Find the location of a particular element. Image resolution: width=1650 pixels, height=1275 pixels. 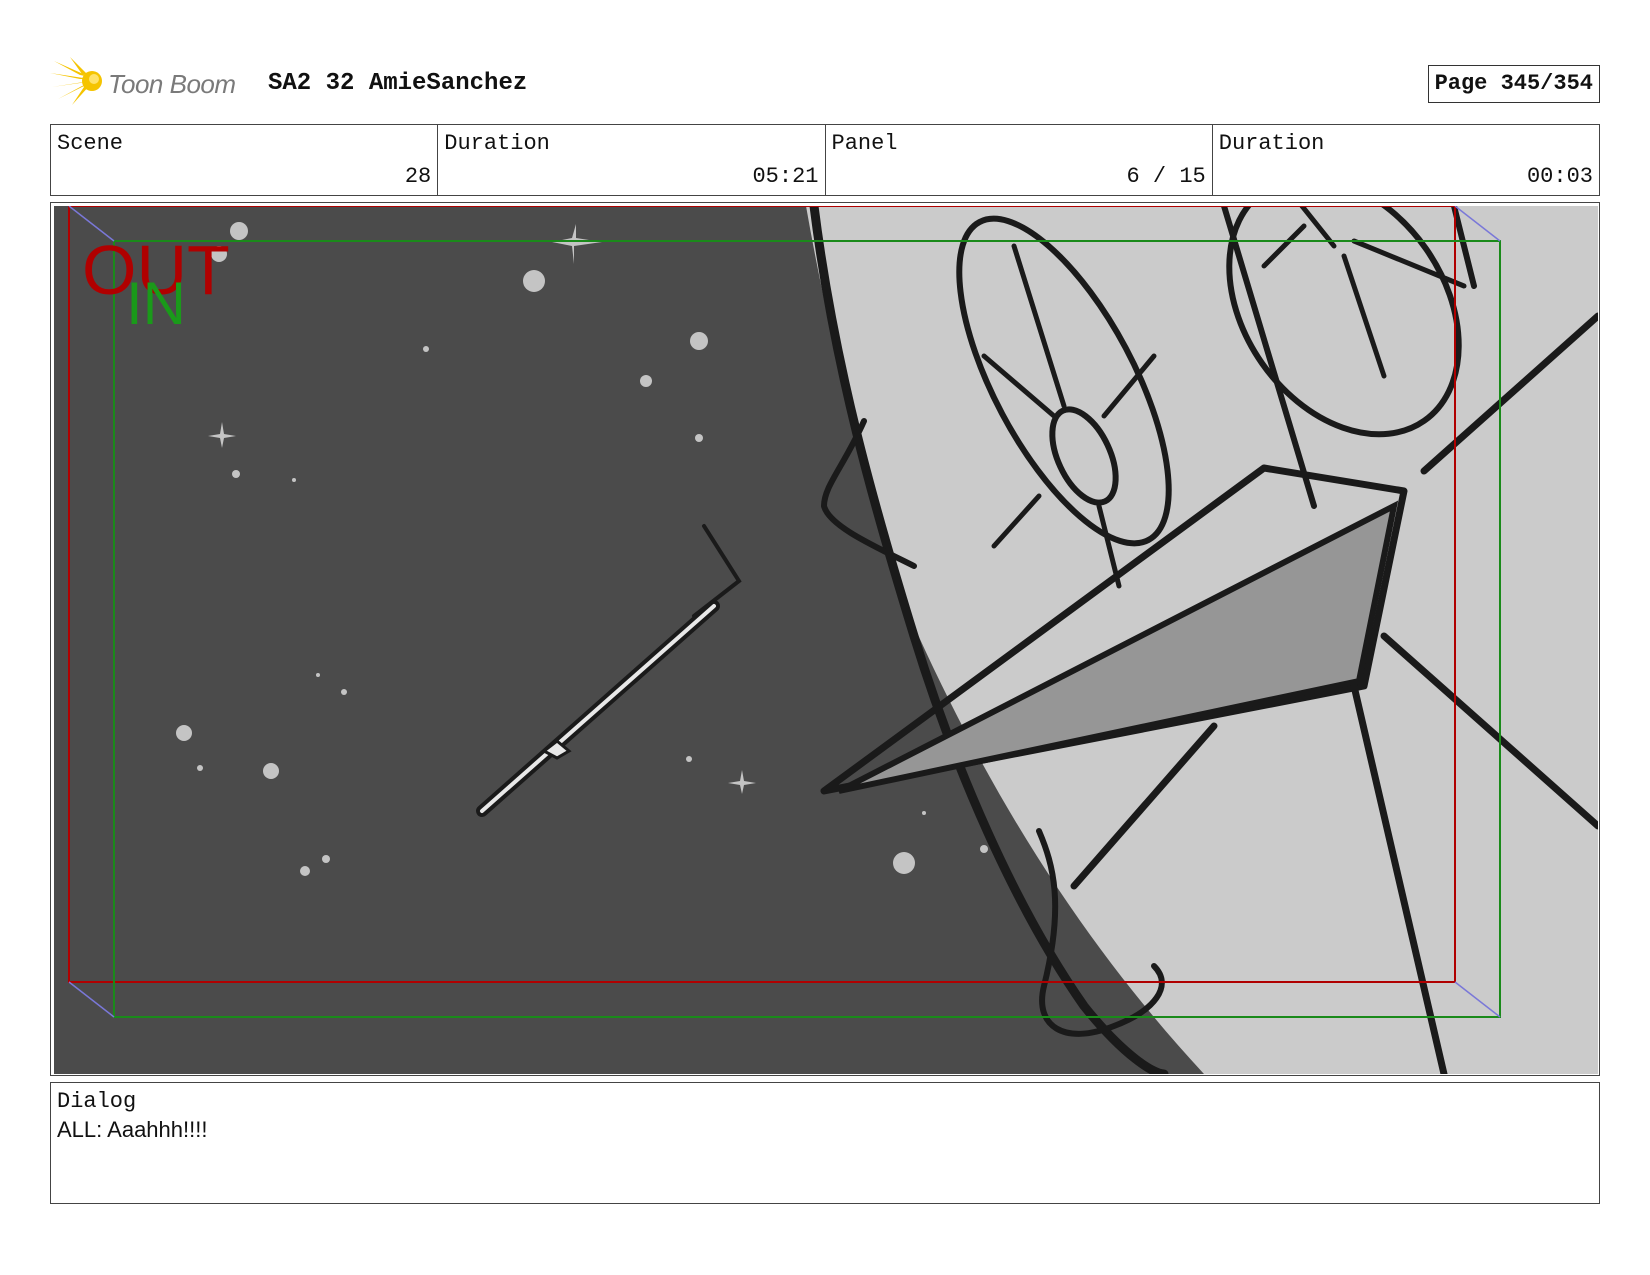

scene-duration-cell: Duration 05:21 is located at coordinates (632, 160).